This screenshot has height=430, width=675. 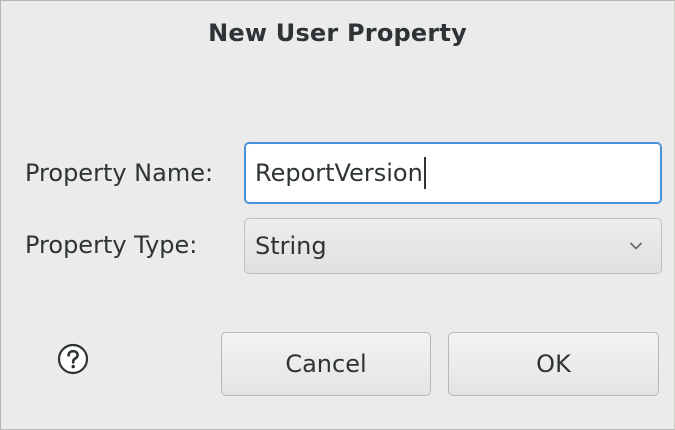 I want to click on property-name-input: ReportVersion, so click(x=453, y=173).